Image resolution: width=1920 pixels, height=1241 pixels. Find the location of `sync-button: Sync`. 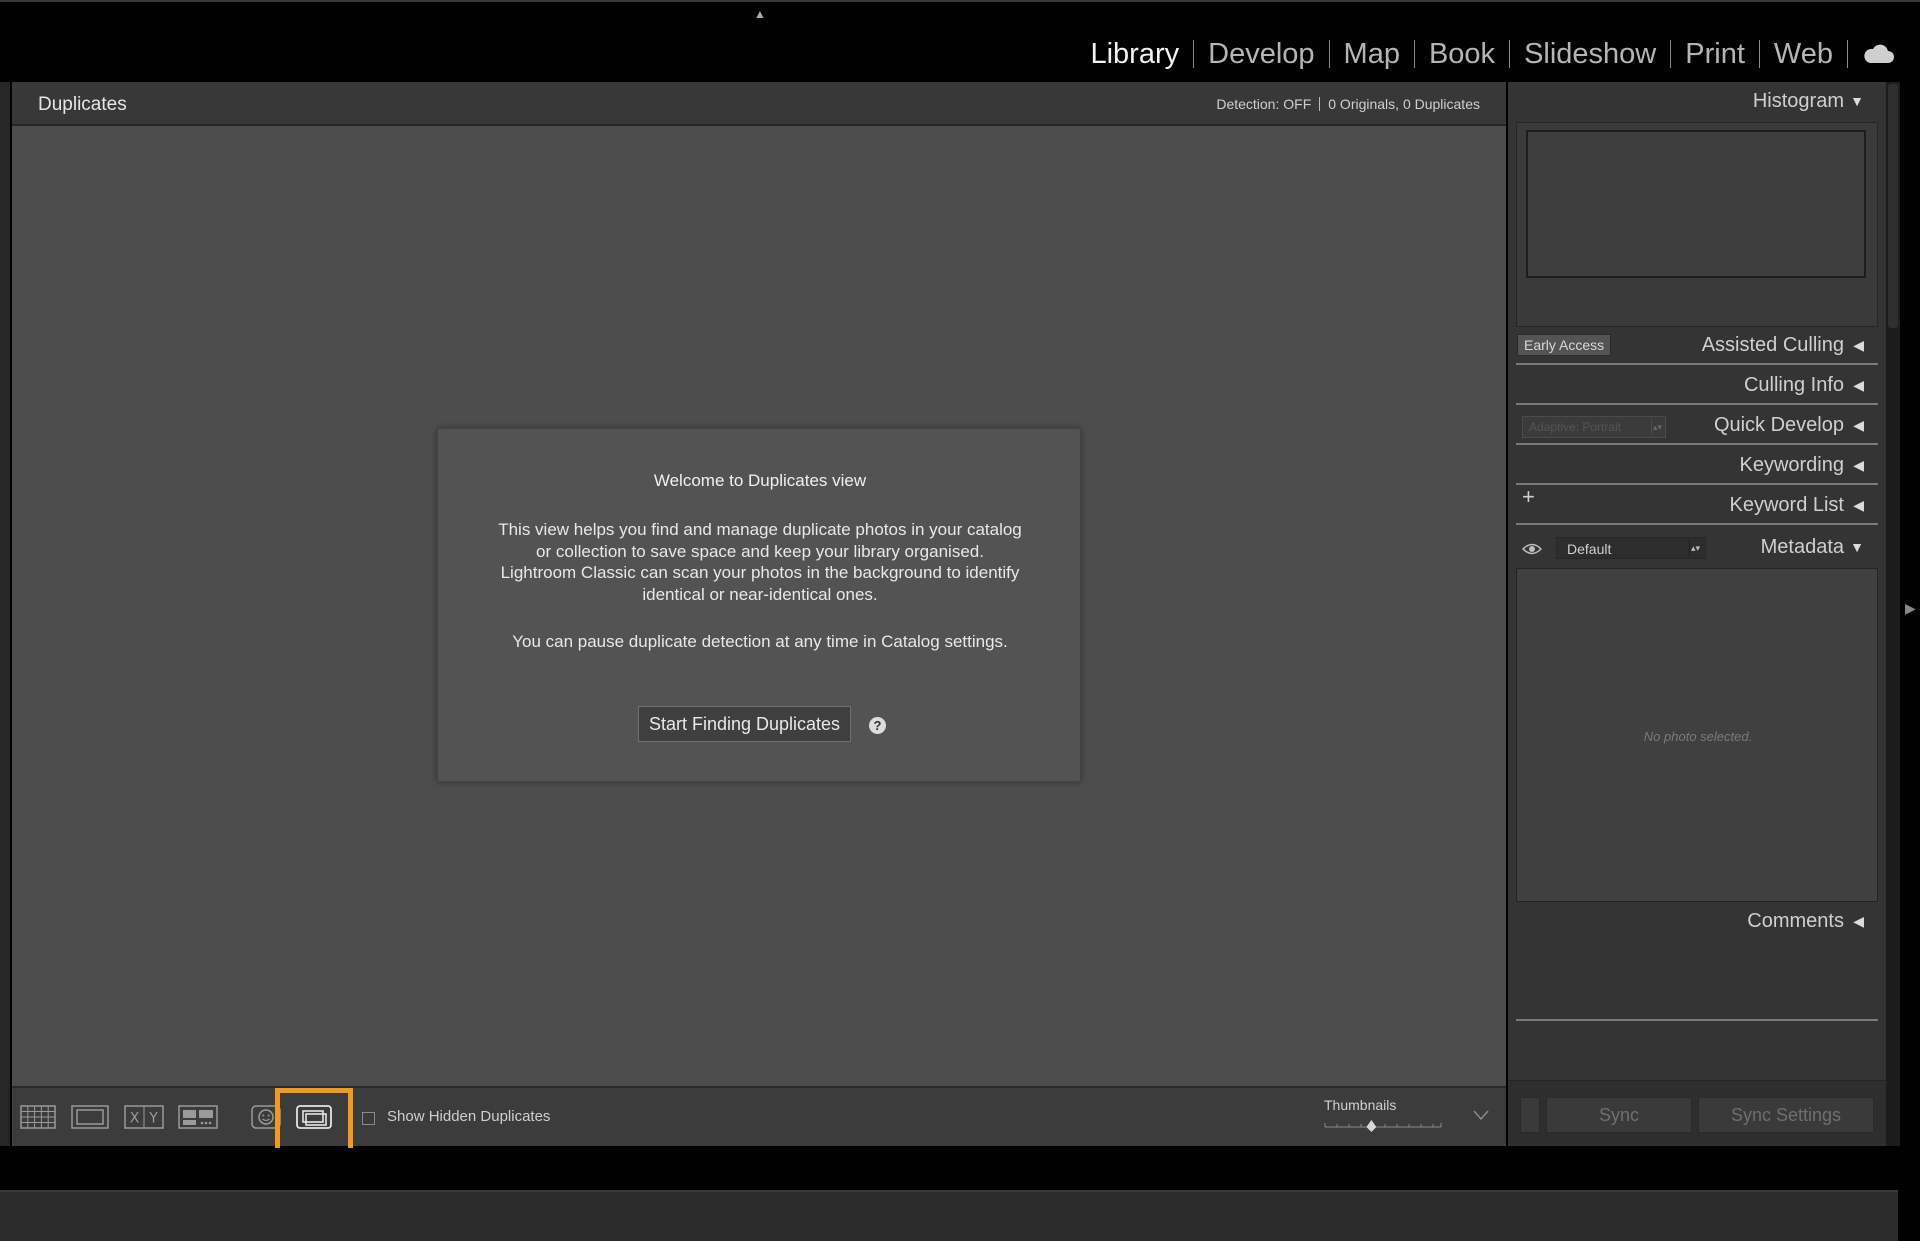

sync-button: Sync is located at coordinates (1619, 1115).